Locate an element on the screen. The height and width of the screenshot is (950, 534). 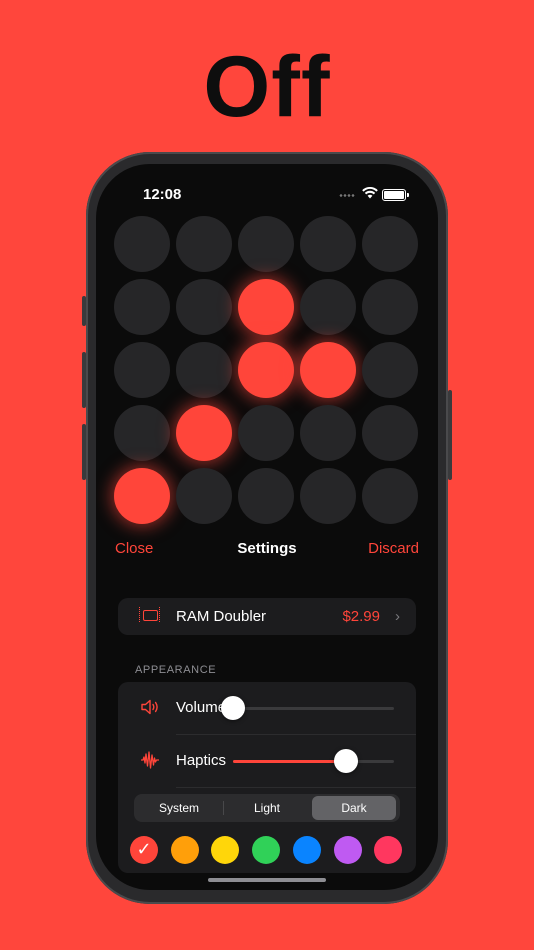
appearance-card: Volume Haptics System Light Dark ✓ is located at coordinates (267, 777).